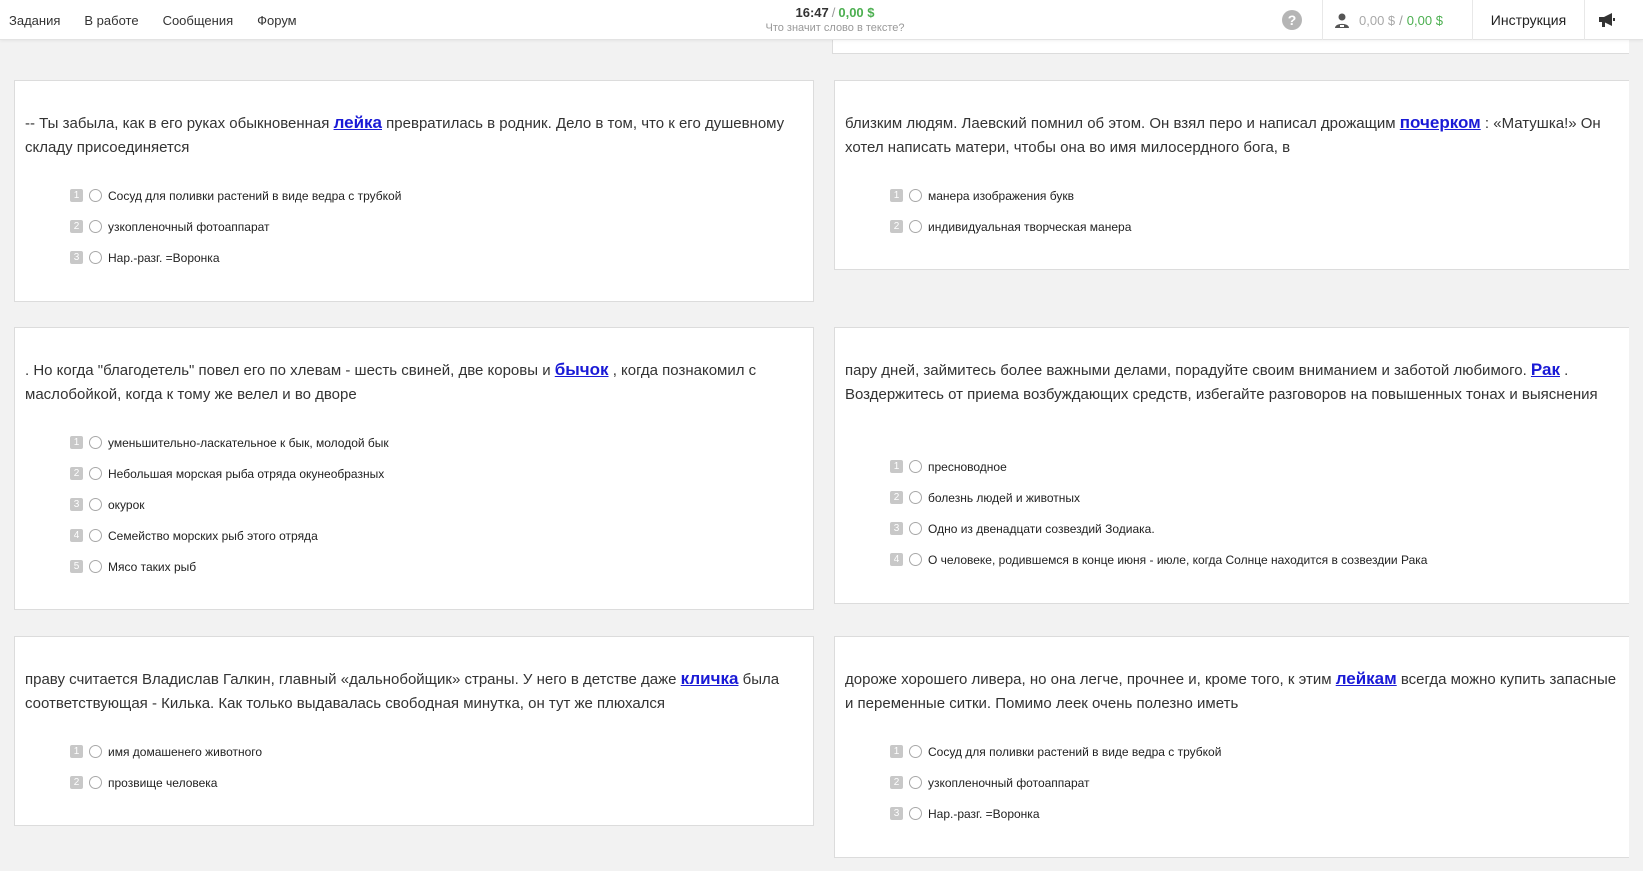  I want to click on keyword-link: лейкам, so click(1366, 678).